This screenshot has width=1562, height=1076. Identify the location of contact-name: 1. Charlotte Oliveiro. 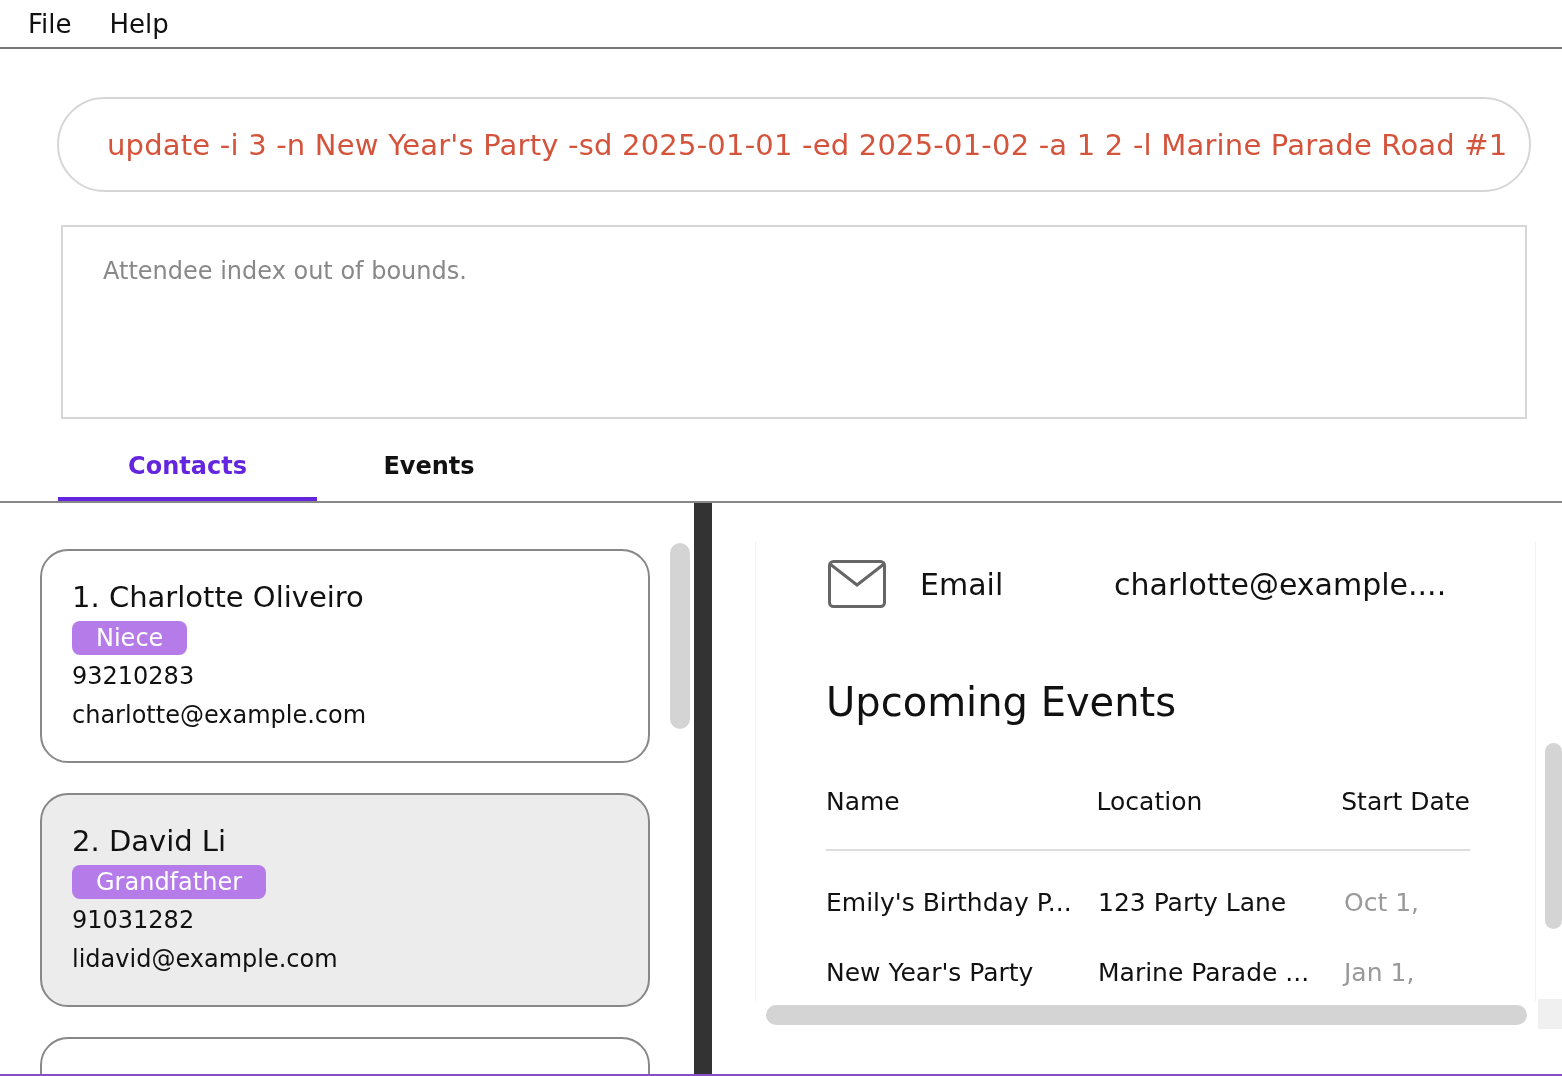
(218, 597).